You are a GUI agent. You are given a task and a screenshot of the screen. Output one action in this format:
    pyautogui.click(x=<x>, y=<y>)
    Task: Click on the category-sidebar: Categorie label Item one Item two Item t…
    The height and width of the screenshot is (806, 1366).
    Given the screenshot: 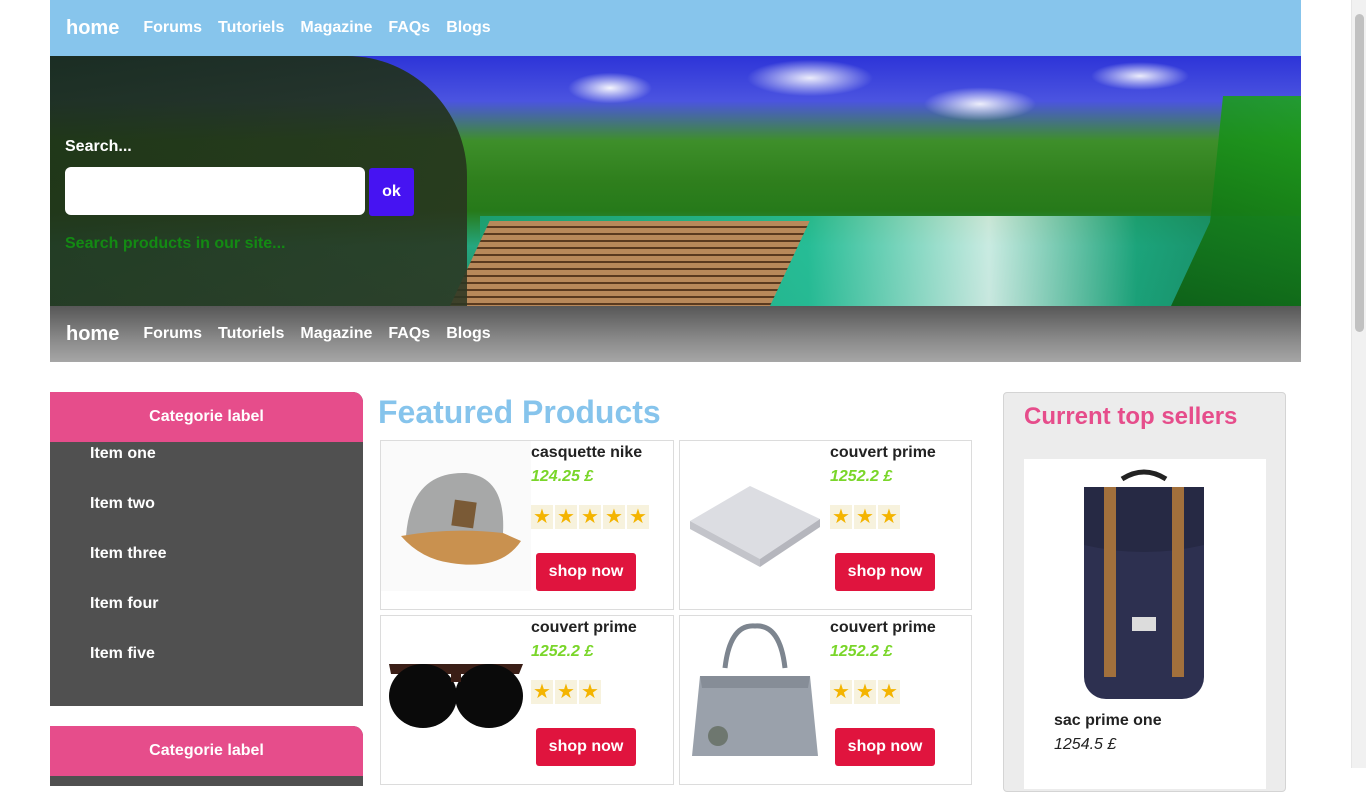 What is the action you would take?
    pyautogui.click(x=206, y=599)
    